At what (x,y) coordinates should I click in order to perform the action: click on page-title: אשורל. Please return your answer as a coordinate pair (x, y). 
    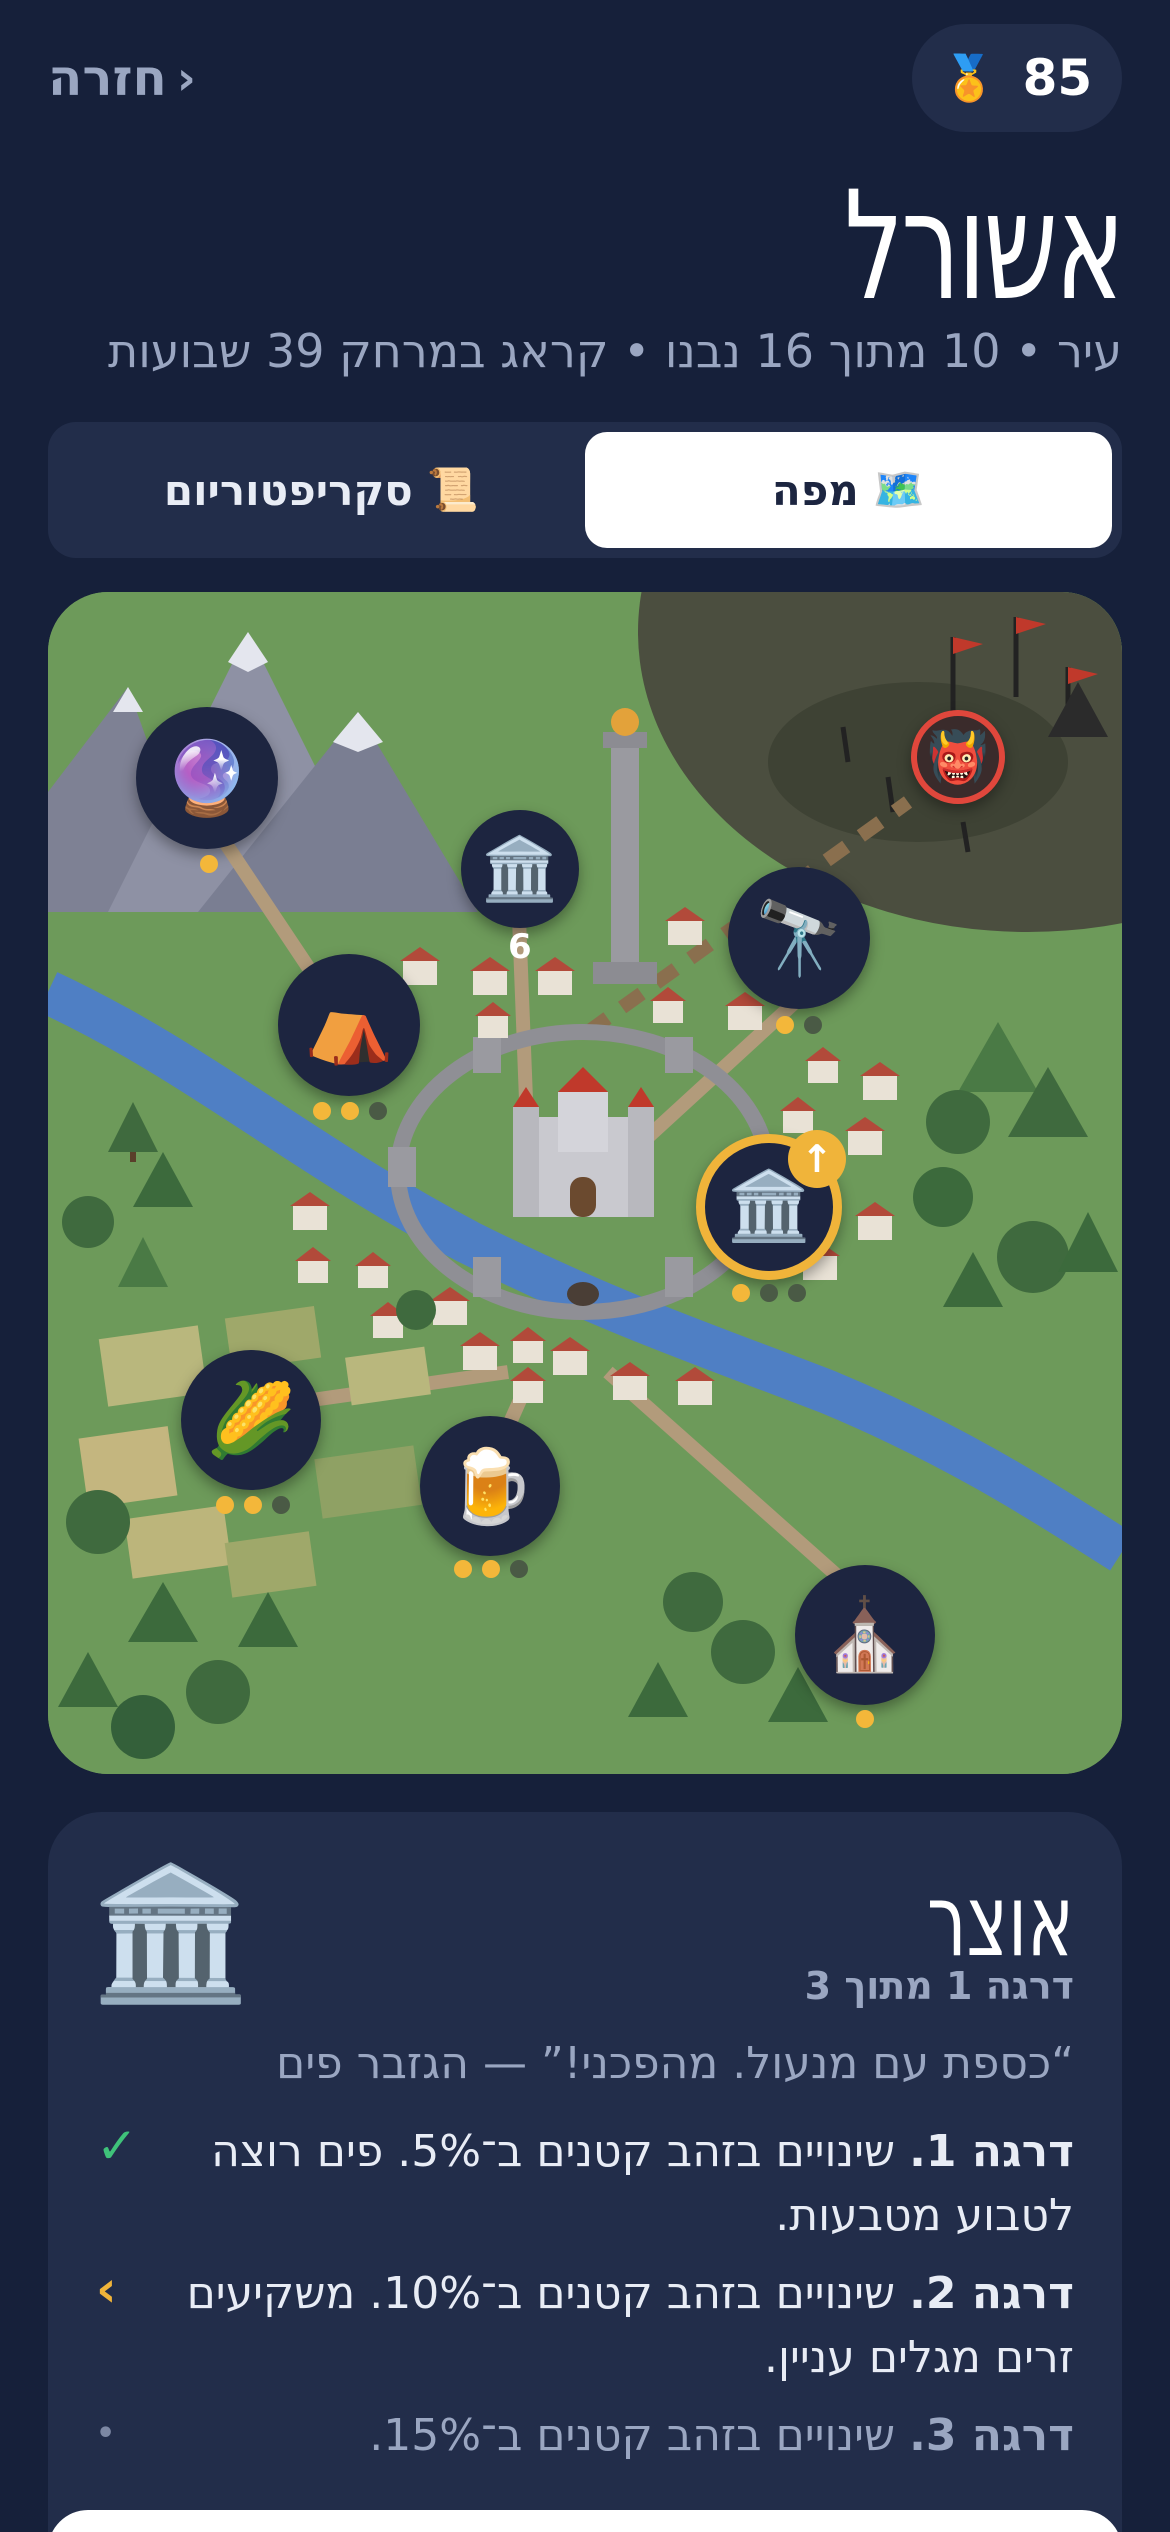
    Looking at the image, I should click on (984, 247).